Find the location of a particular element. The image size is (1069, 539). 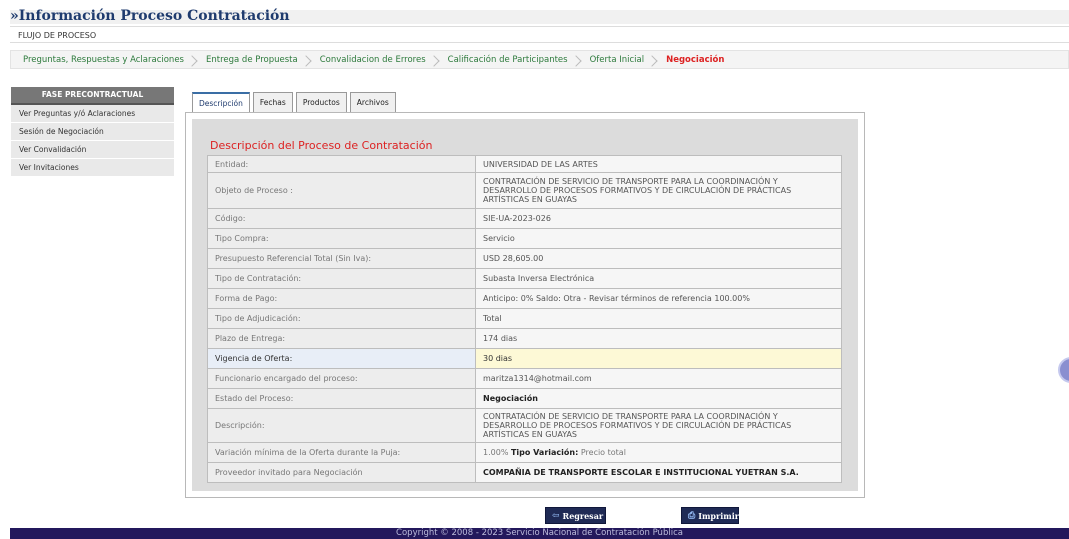

row-value: Negociación is located at coordinates (658, 398).